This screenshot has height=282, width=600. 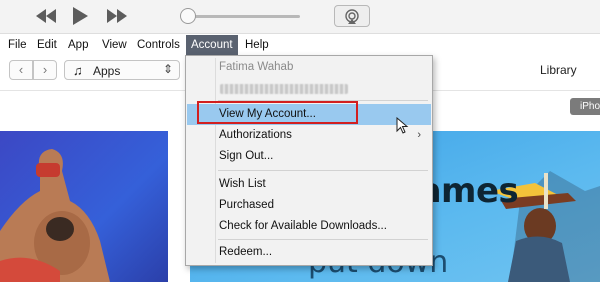 What do you see at coordinates (309, 135) in the screenshot?
I see `menu-item-authorizations: Authorizations ›` at bounding box center [309, 135].